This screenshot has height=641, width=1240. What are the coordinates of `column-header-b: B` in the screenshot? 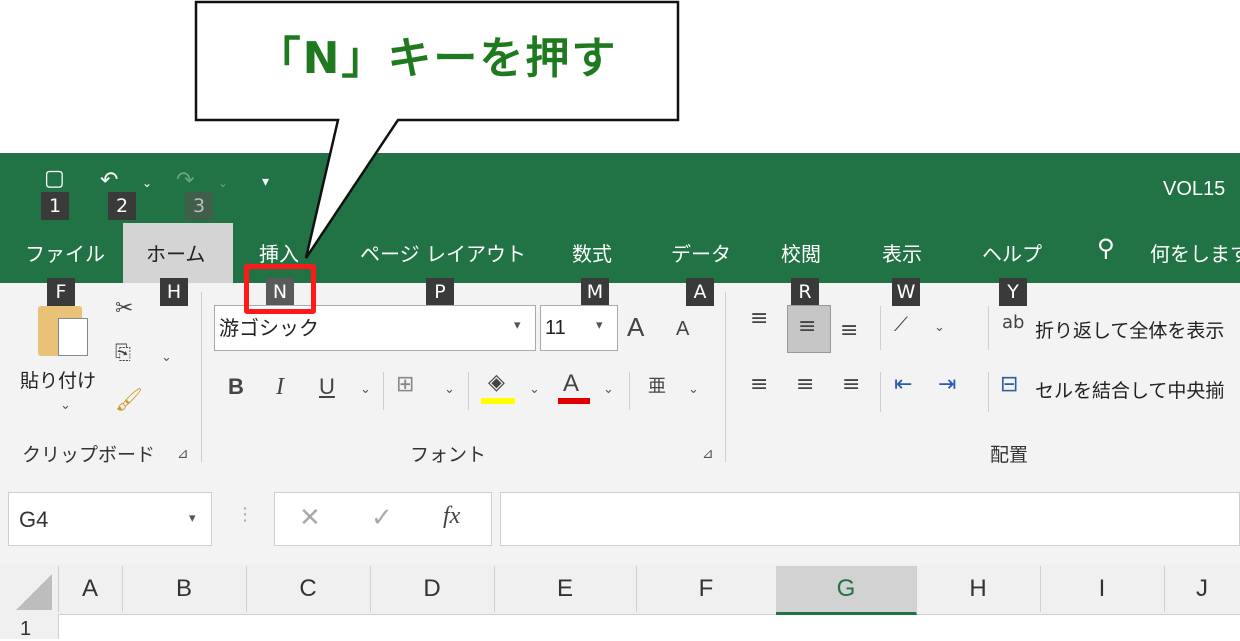 It's located at (184, 589).